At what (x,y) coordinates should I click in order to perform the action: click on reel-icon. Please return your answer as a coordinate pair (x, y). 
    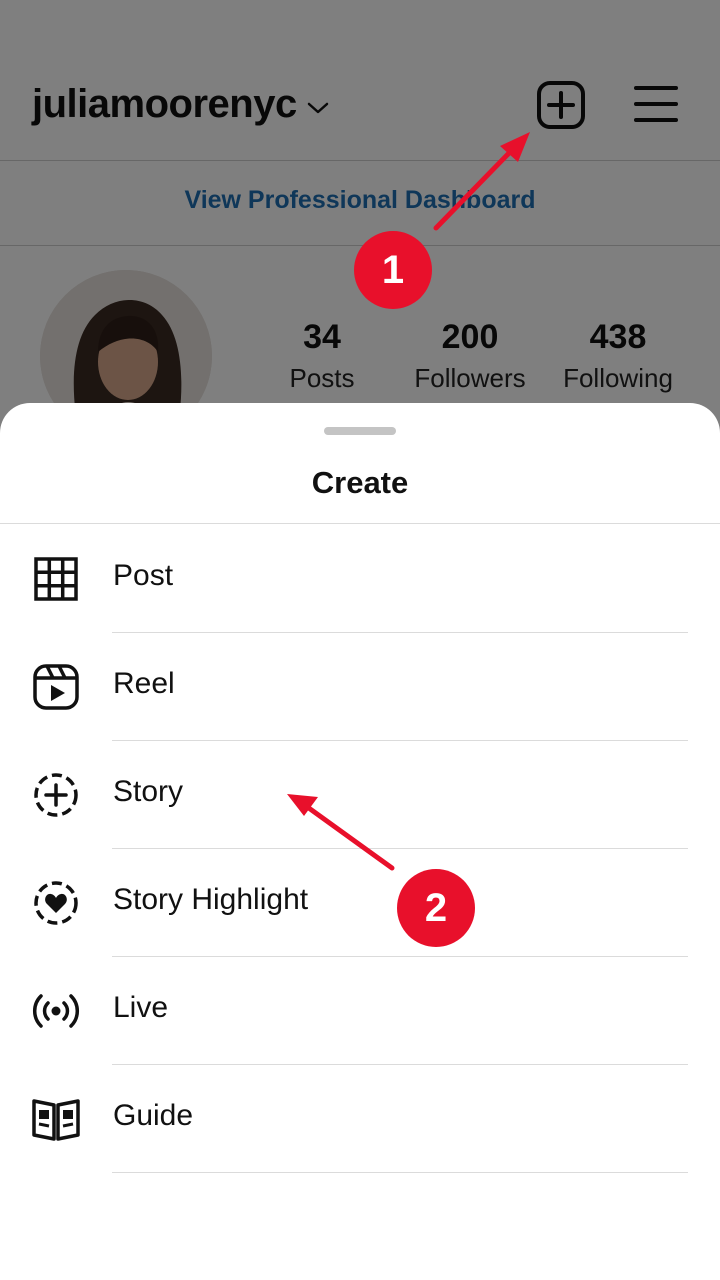
    Looking at the image, I should click on (56, 687).